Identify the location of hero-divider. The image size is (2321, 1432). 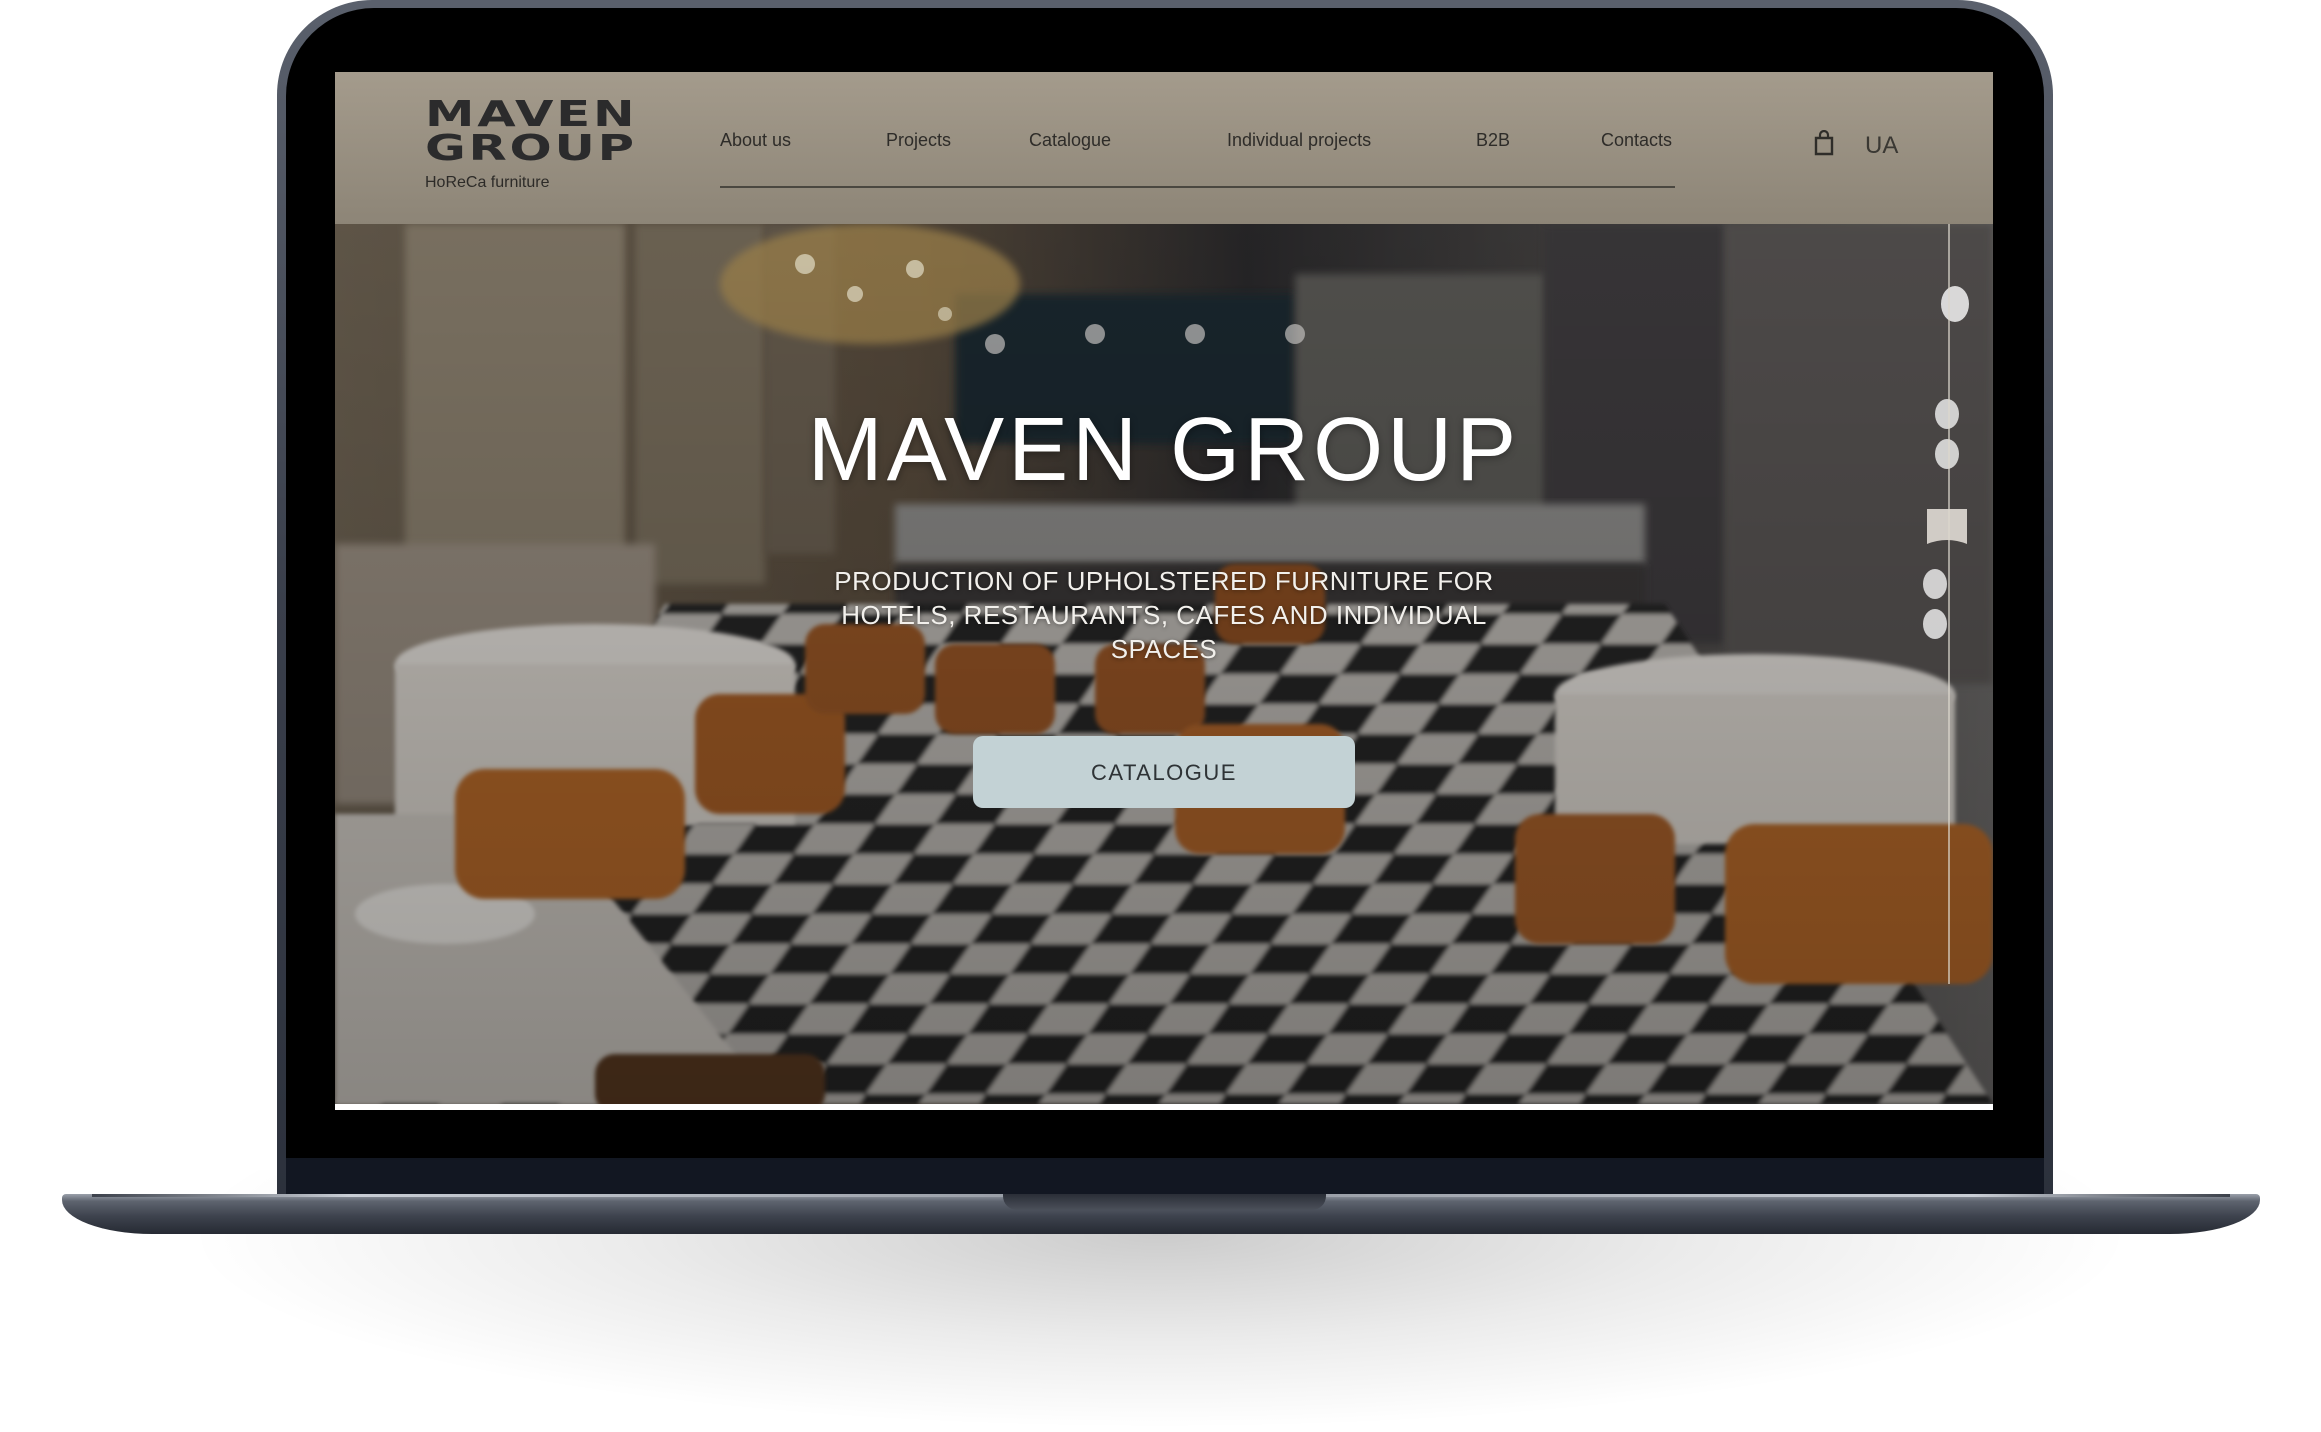
(1164, 1107).